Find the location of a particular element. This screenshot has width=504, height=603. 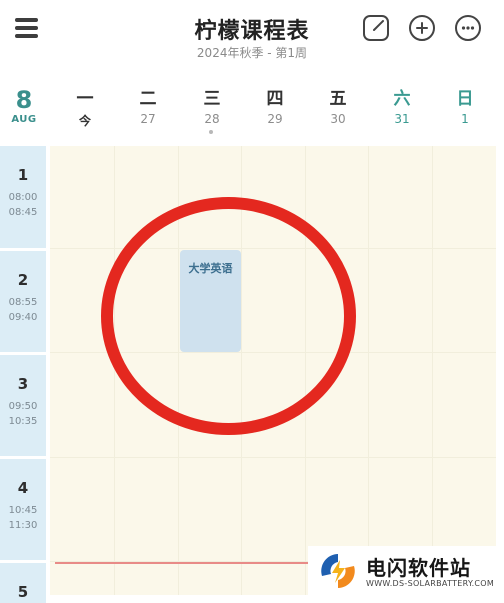

week-header: 8 AUG 一 今 二 27 三 28 四 29 五 30 六 31 日 1 is located at coordinates (252, 110).